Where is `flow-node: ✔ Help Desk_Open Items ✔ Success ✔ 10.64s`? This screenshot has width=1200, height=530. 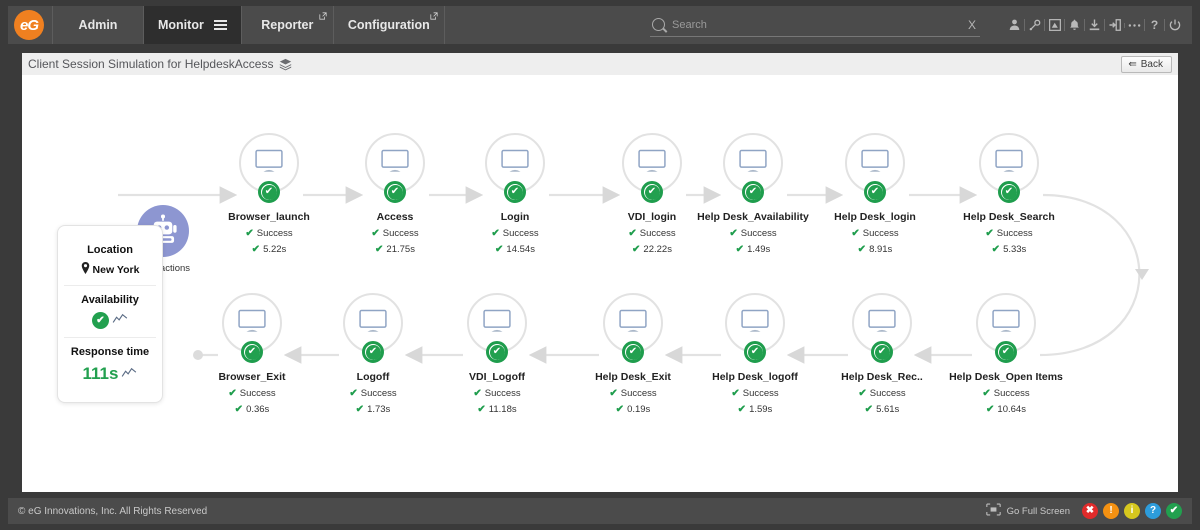
flow-node: ✔ Help Desk_Open Items ✔ Success ✔ 10.64s is located at coordinates (1006, 354).